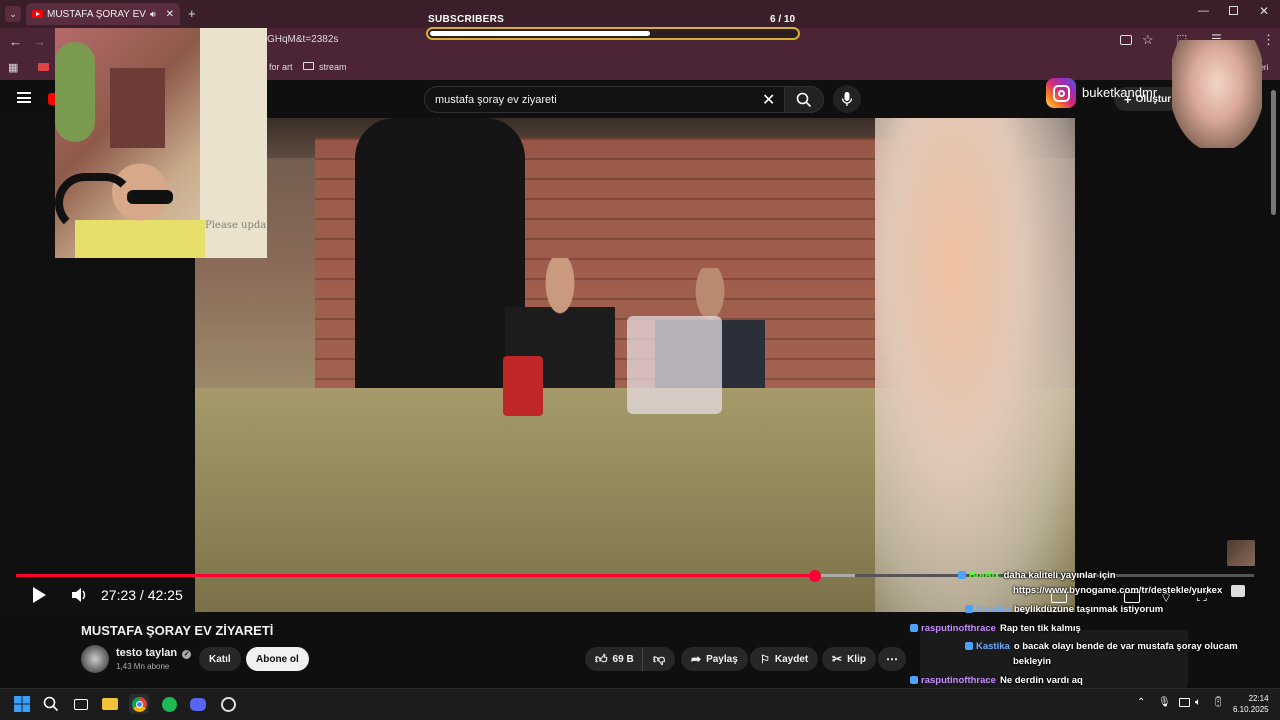 Image resolution: width=1280 pixels, height=720 pixels. I want to click on clear-search-icon: ✕, so click(768, 100).